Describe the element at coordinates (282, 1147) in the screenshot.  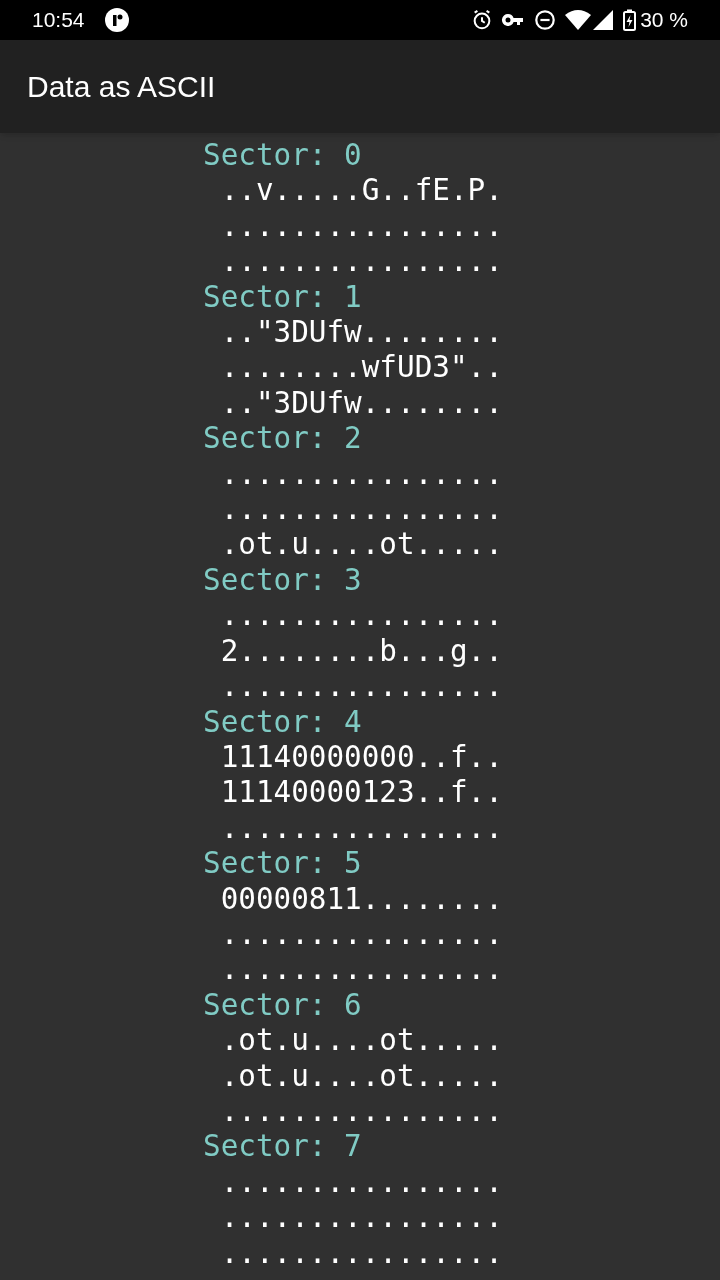
I see `sector-heading: Sector: 7` at that location.